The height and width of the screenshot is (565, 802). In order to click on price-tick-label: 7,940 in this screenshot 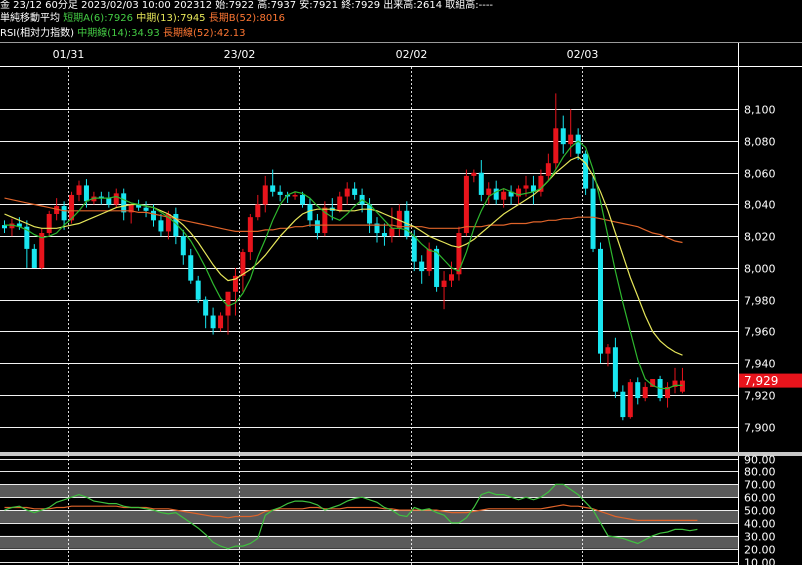, I will do `click(760, 364)`.